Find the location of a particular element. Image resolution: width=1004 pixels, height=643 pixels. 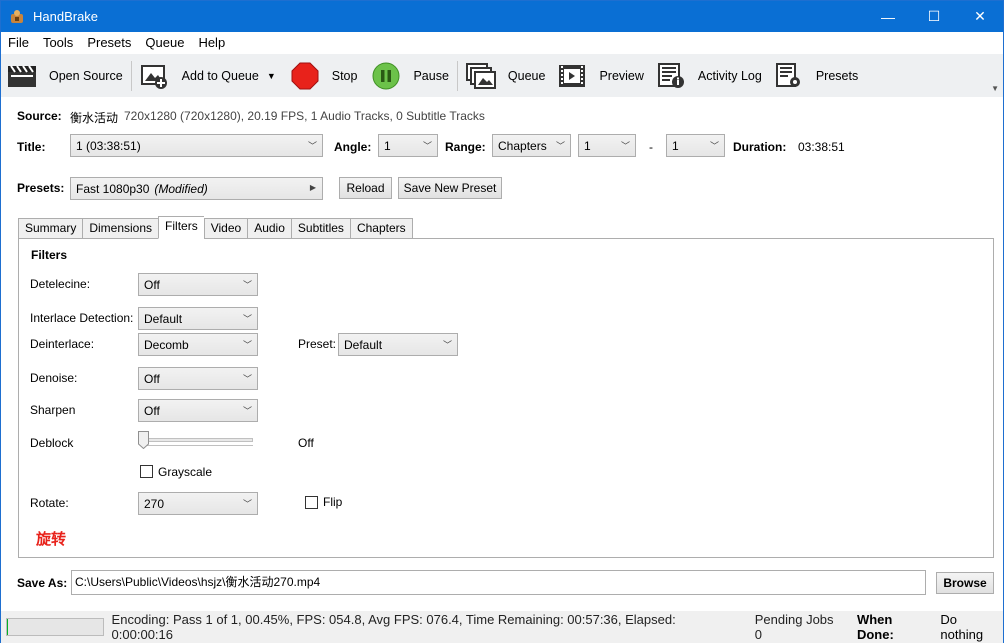

angle-select-value: 1 is located at coordinates (387, 145).